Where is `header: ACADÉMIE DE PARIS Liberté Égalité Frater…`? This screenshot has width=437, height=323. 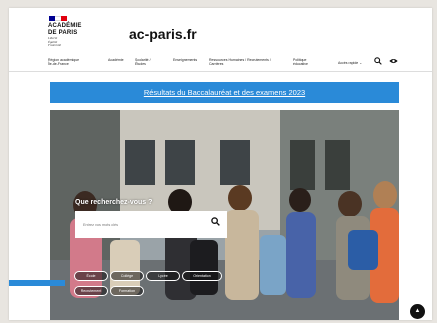 header: ACADÉMIE DE PARIS Liberté Égalité Frater… is located at coordinates (220, 31).